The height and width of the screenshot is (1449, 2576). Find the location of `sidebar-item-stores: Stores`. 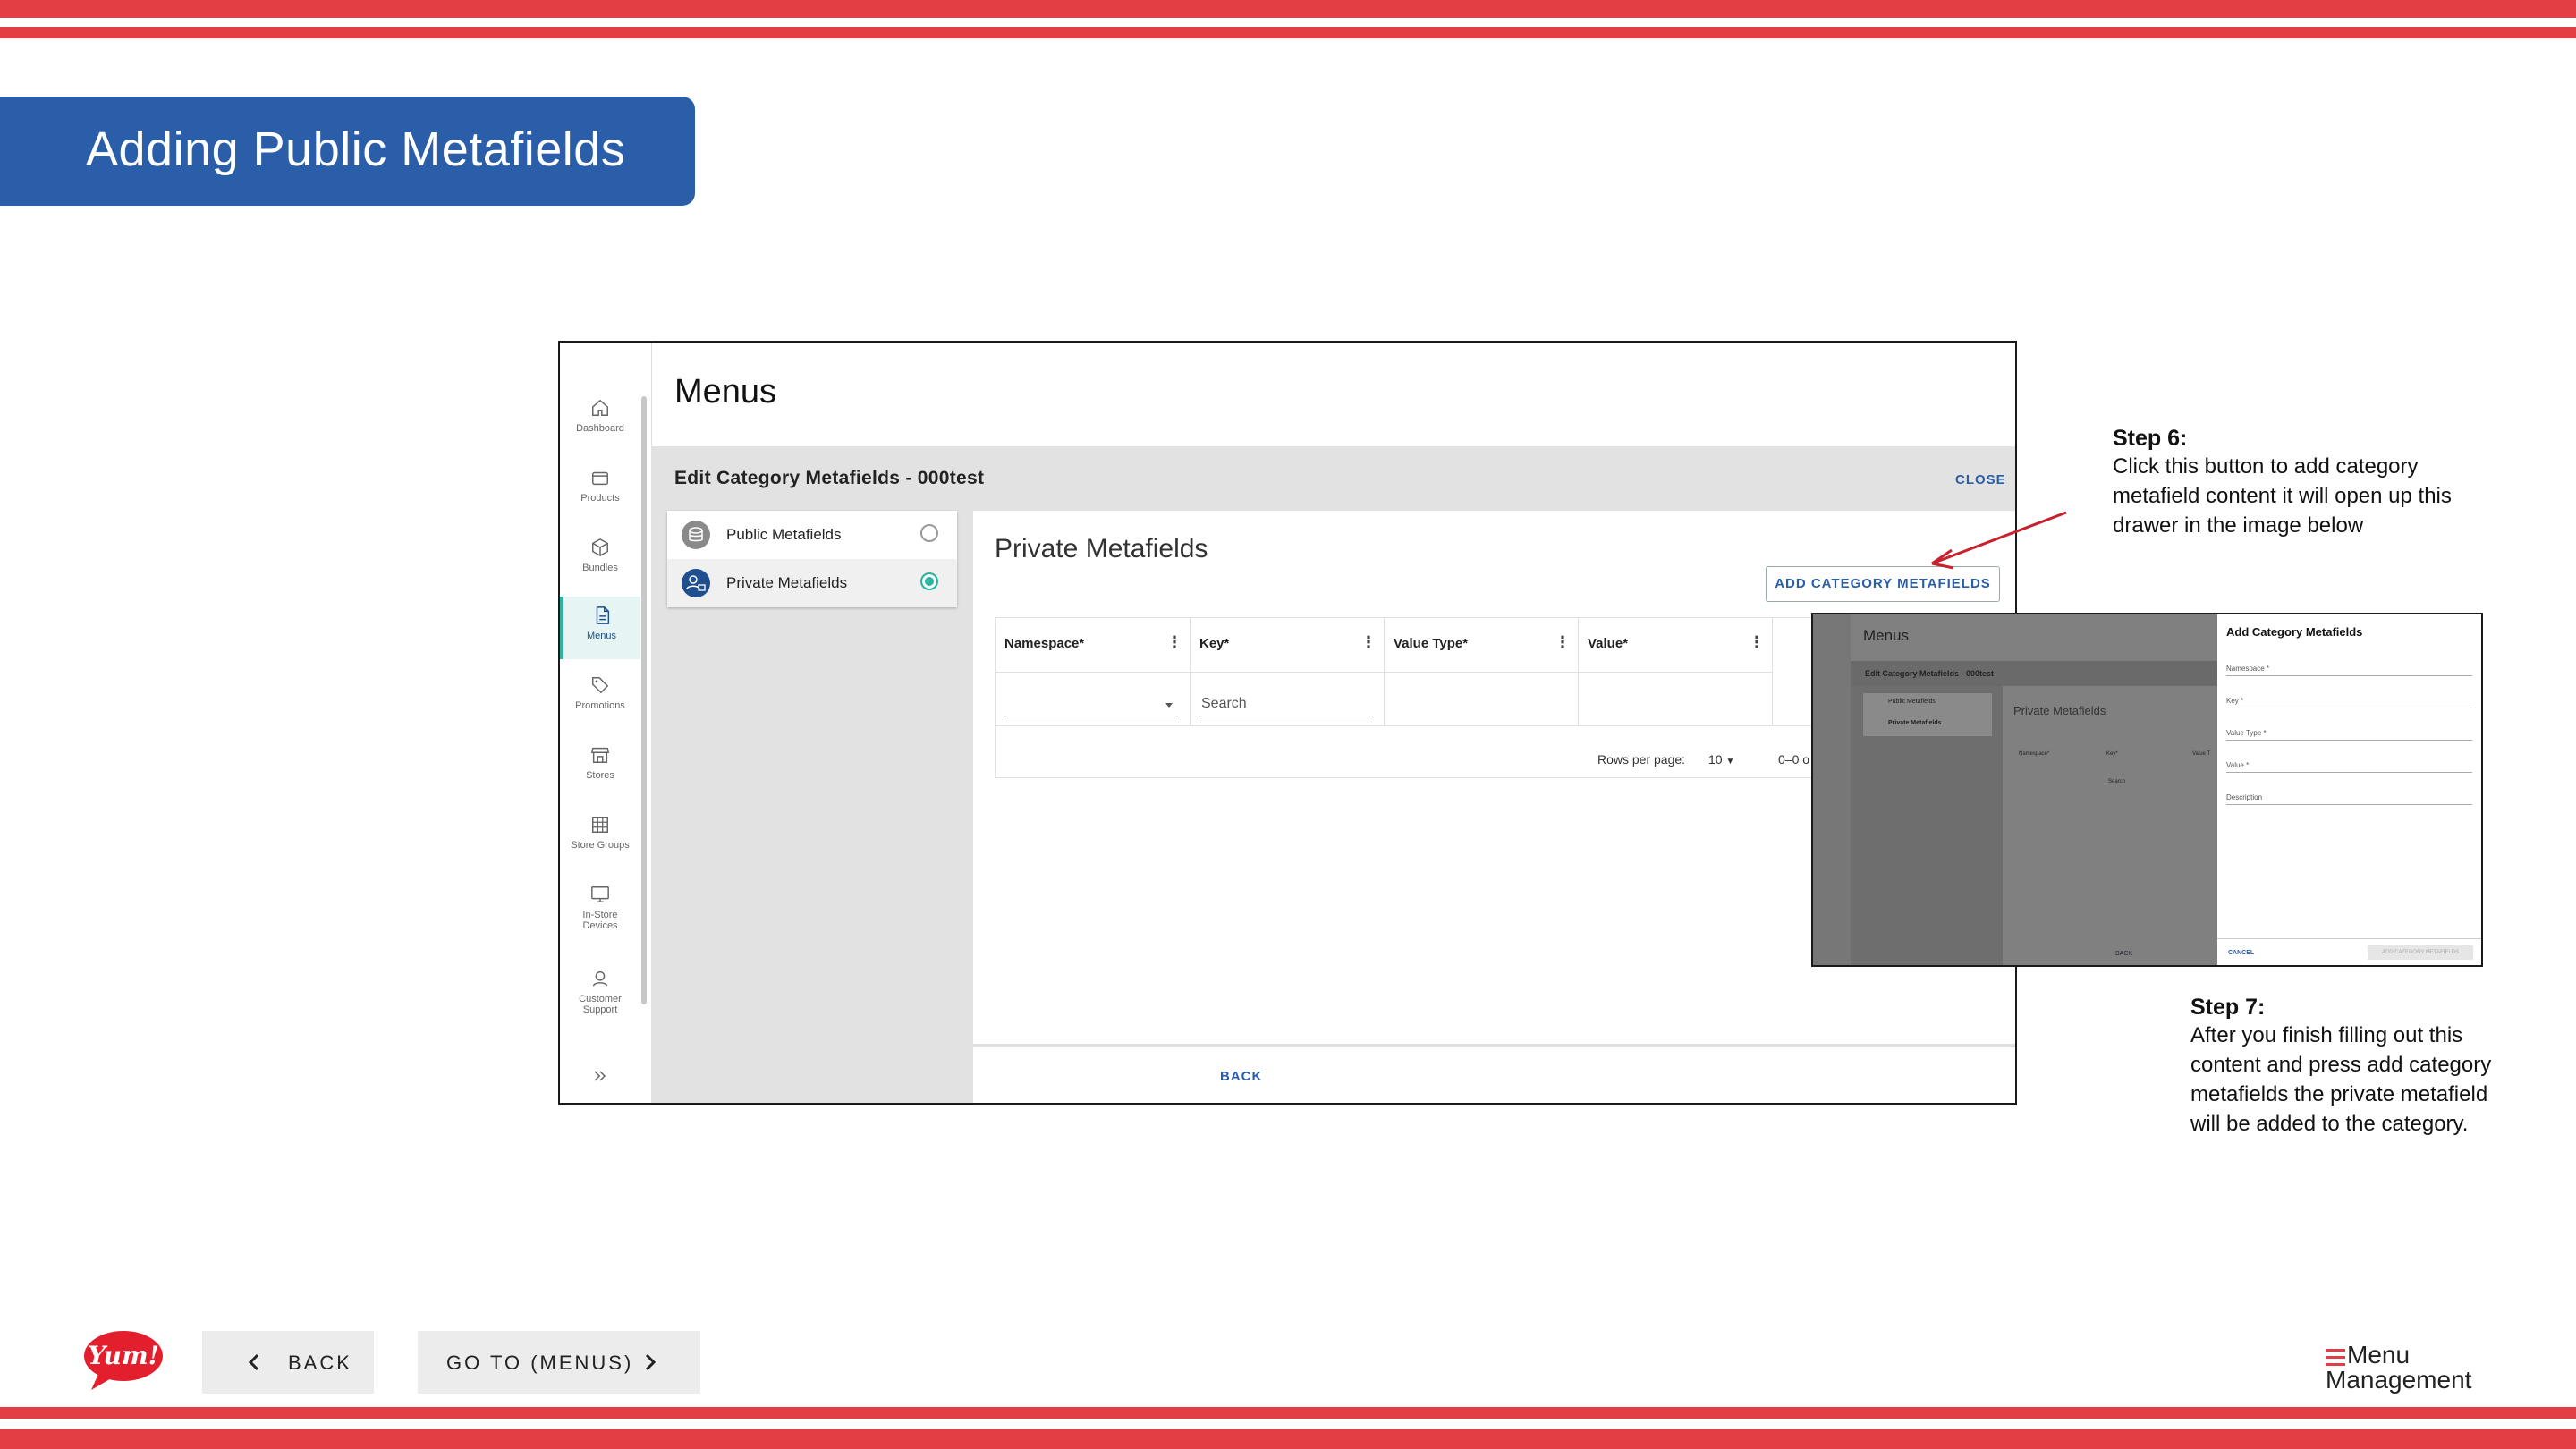

sidebar-item-stores: Stores is located at coordinates (600, 771).